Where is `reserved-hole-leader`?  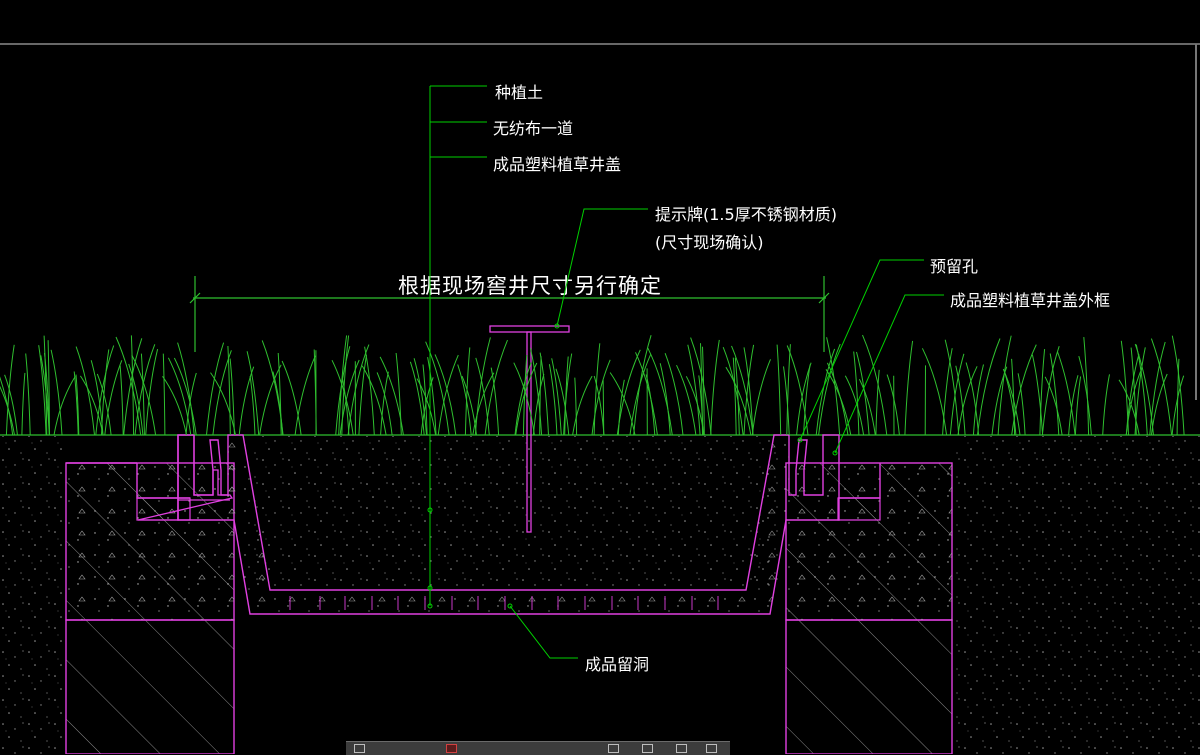
reserved-hole-leader is located at coordinates (861, 351).